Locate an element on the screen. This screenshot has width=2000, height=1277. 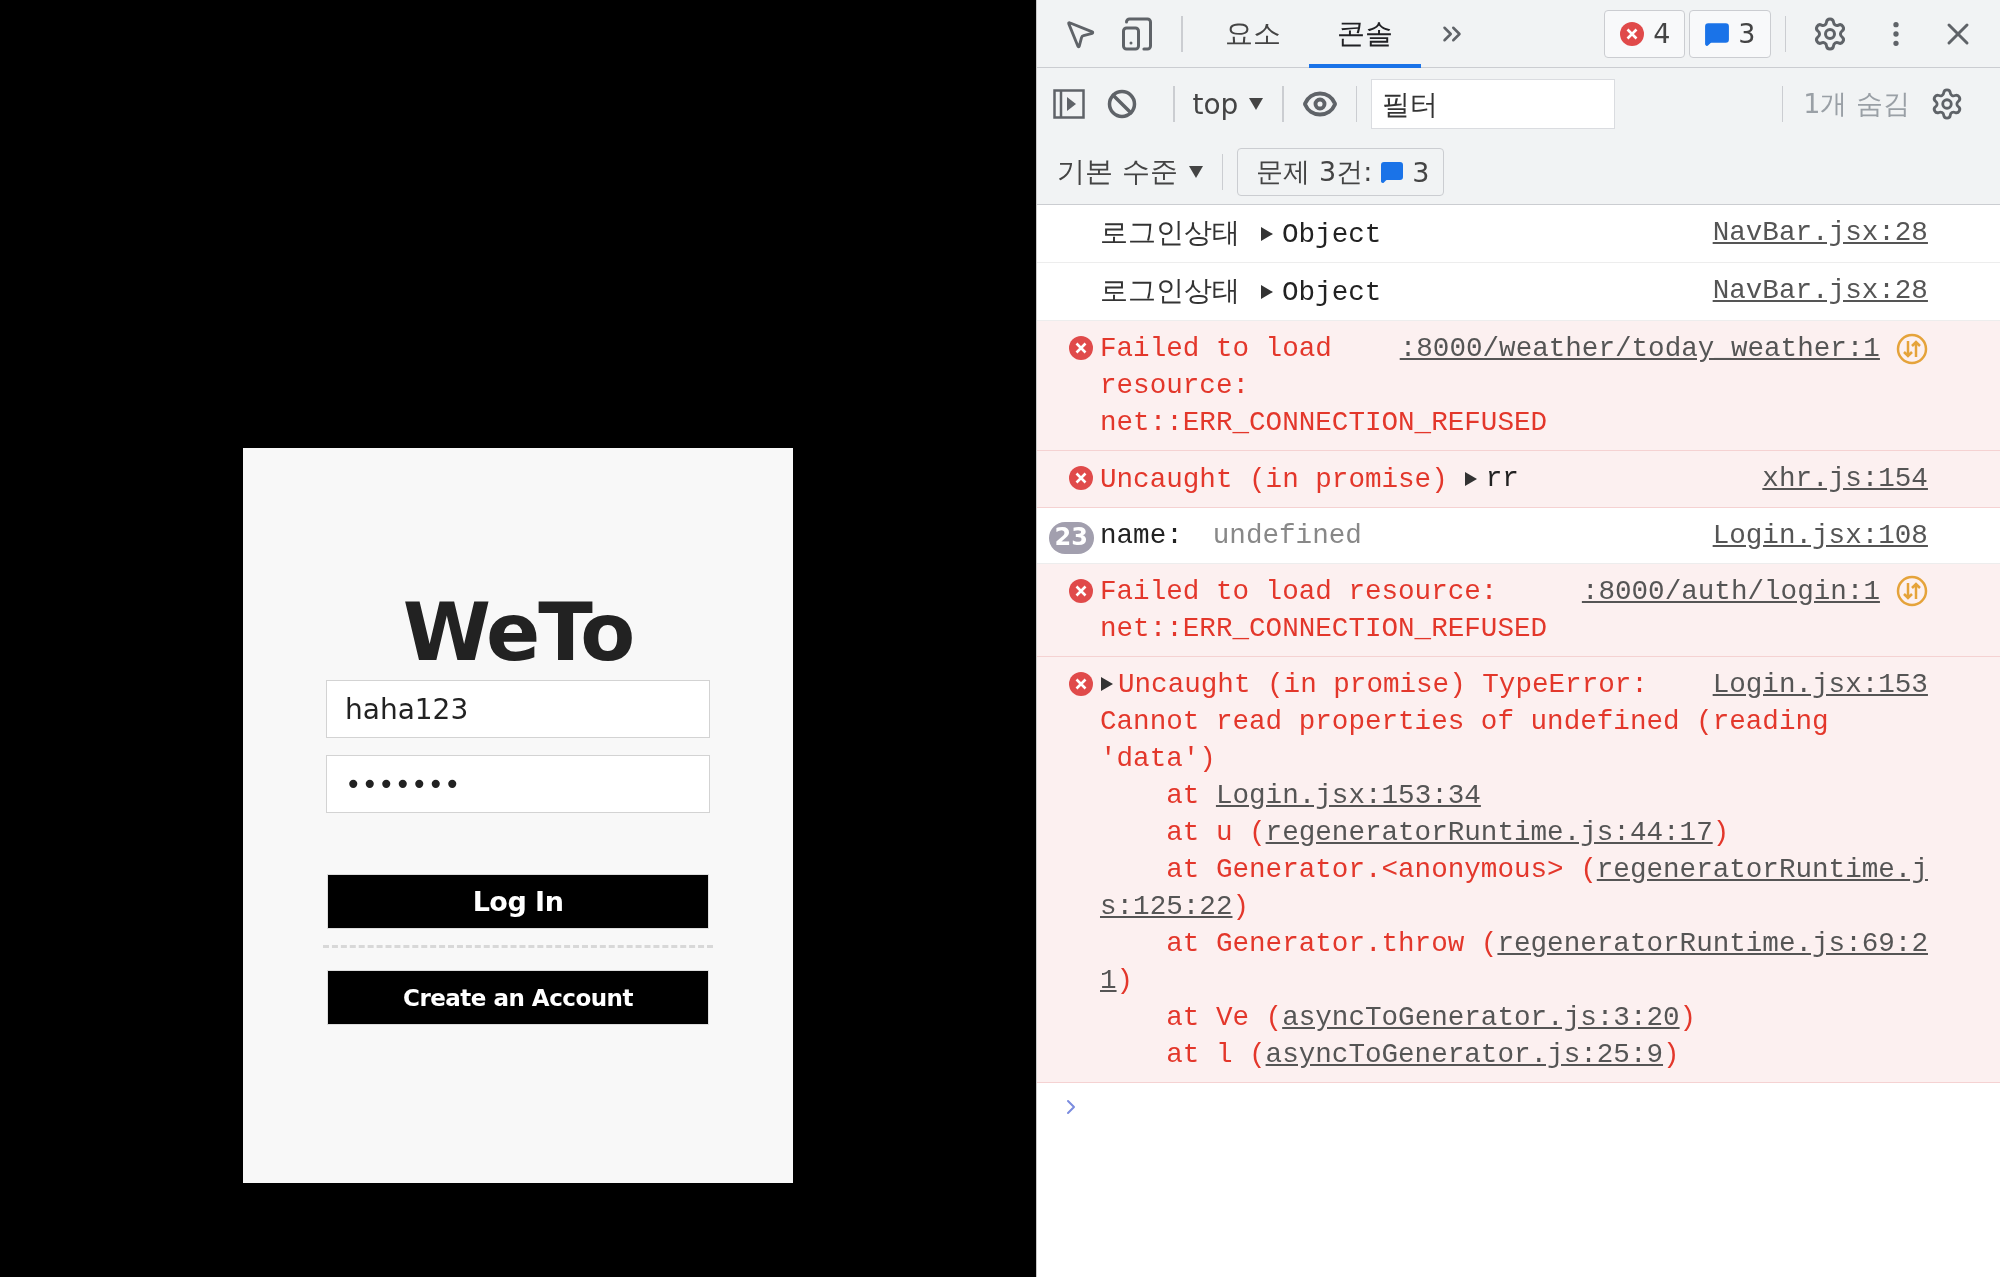
password-field: ••••••• is located at coordinates (518, 784).